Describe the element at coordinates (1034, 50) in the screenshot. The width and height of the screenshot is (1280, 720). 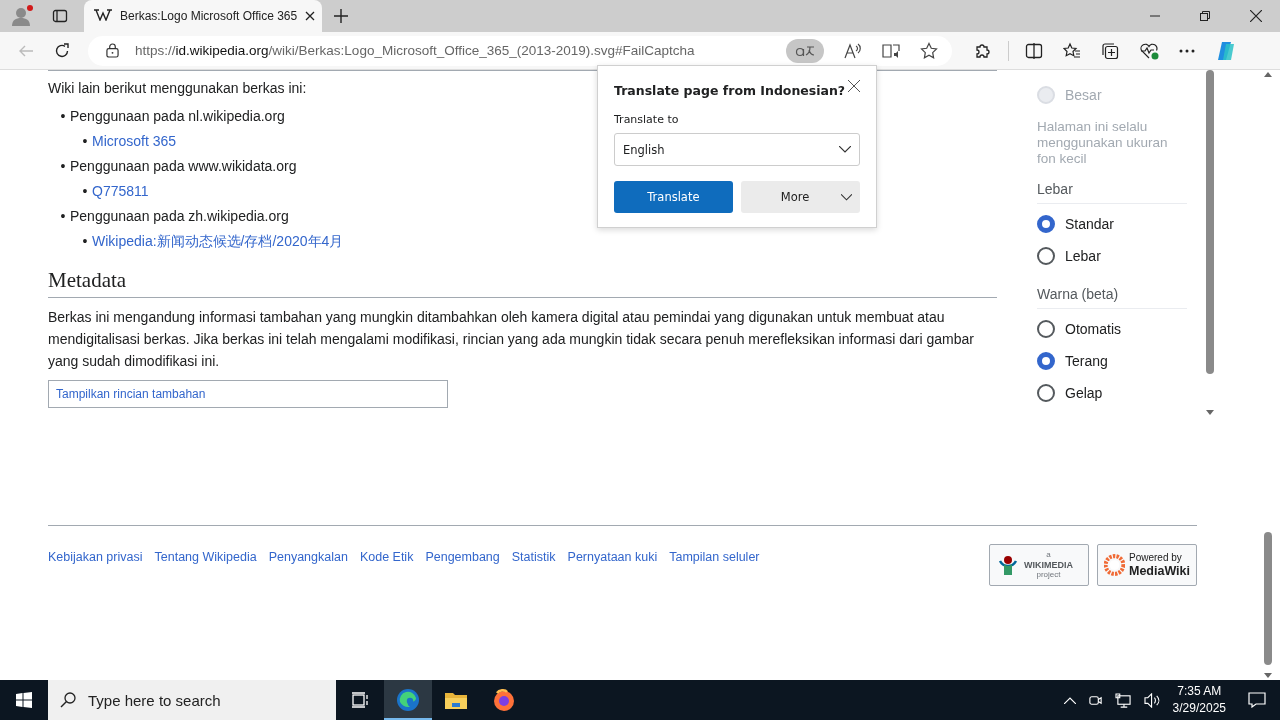
I see `split-screen-icon` at that location.